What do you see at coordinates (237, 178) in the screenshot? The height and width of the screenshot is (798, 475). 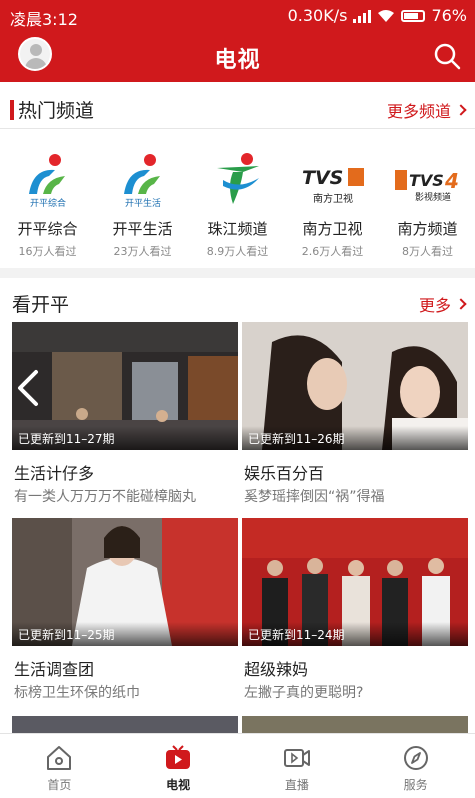 I see `pearl-river-logo-icon` at bounding box center [237, 178].